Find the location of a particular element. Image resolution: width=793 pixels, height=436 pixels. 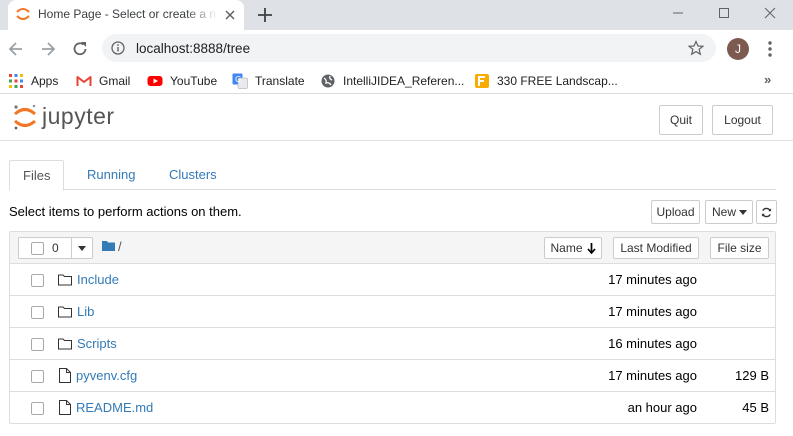

file-name-link: Scripts is located at coordinates (97, 343).